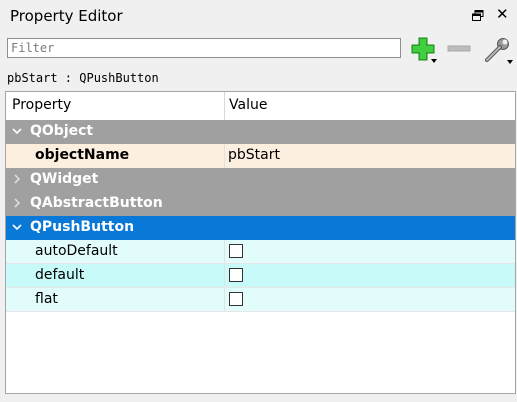 Image resolution: width=517 pixels, height=402 pixels. I want to click on configure-wrench-icon, so click(498, 51).